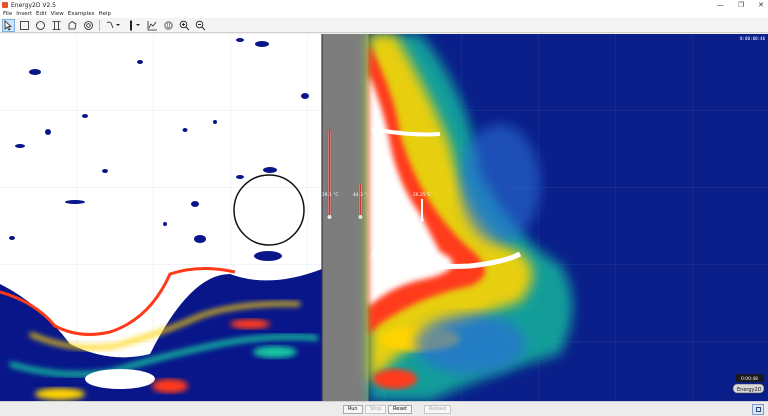  I want to click on reload-button: Reload, so click(438, 409).